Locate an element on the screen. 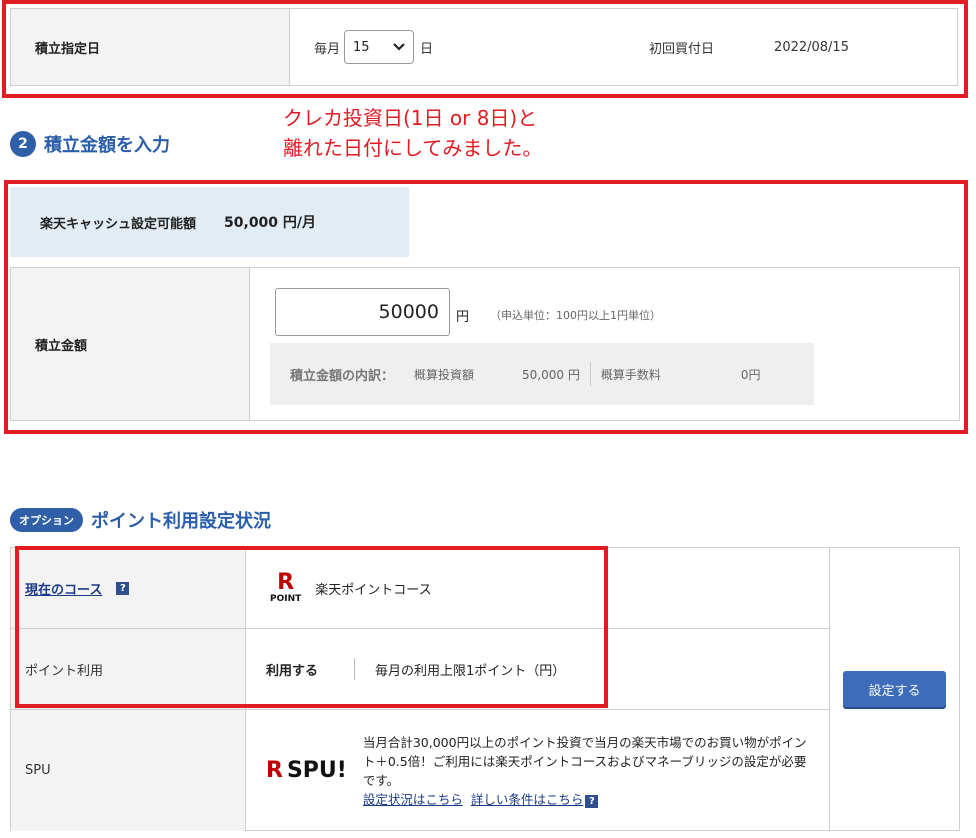 The image size is (976, 838). annotation-line-2: 離れた日付にしてみました。 is located at coordinates (413, 148).